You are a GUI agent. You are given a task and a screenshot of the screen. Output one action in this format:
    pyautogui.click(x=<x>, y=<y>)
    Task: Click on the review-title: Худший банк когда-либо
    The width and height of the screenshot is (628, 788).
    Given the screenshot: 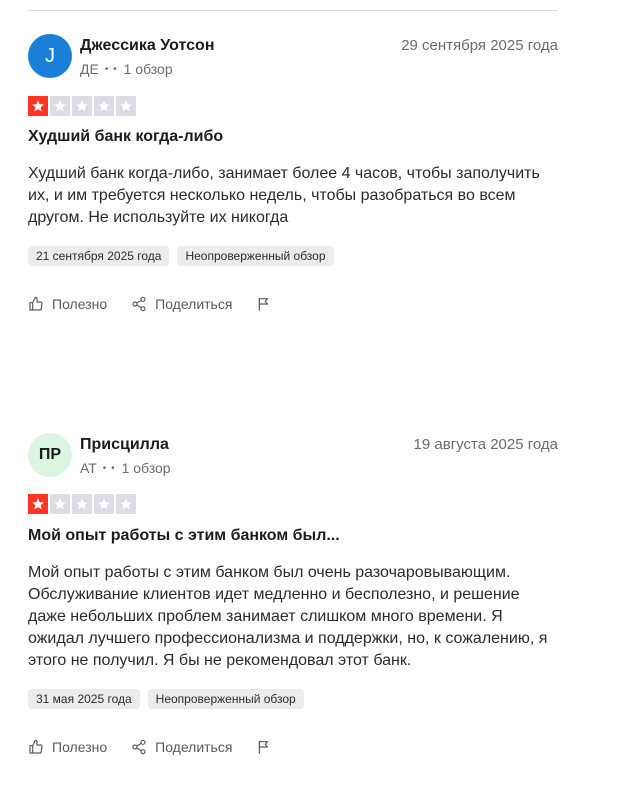 What is the action you would take?
    pyautogui.click(x=125, y=137)
    